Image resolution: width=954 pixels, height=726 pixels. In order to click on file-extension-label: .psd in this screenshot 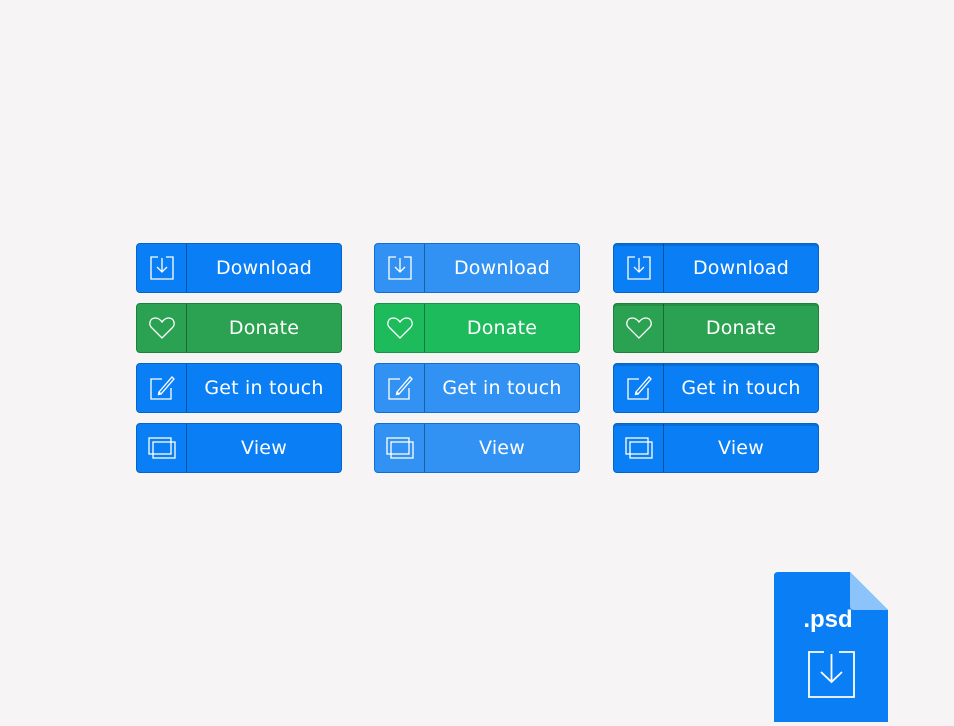, I will do `click(828, 619)`.